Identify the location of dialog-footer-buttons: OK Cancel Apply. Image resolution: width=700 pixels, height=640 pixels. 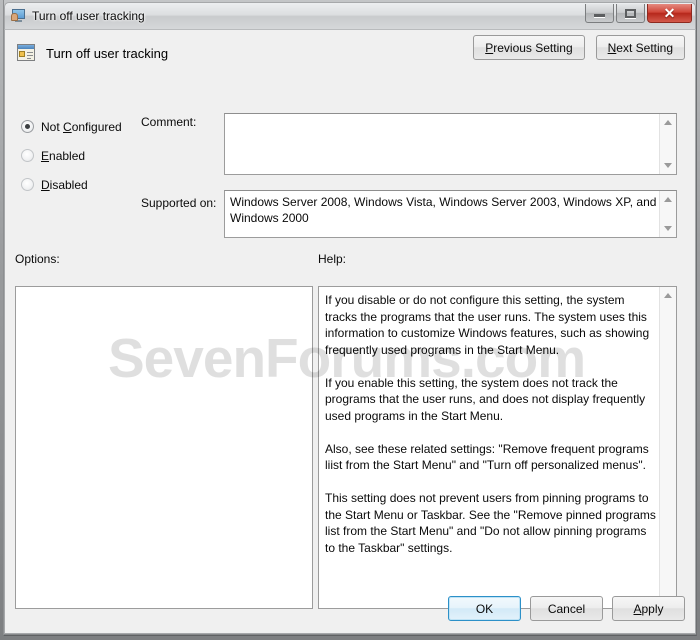
(566, 608).